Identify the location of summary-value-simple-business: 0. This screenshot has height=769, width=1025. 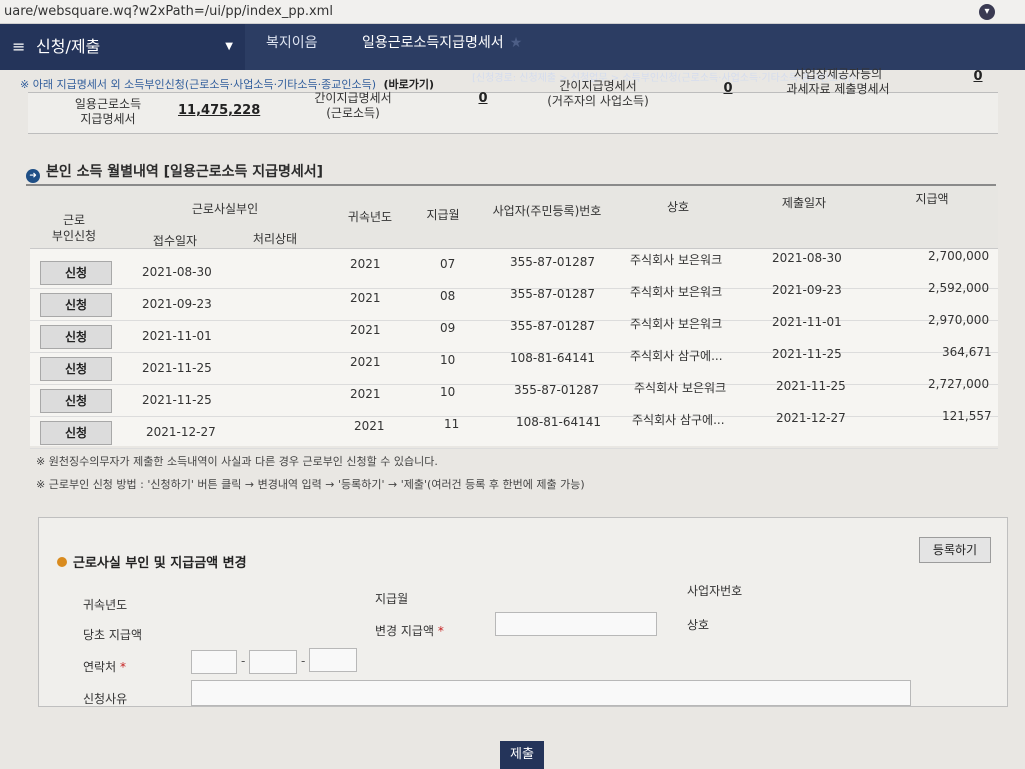
(728, 101).